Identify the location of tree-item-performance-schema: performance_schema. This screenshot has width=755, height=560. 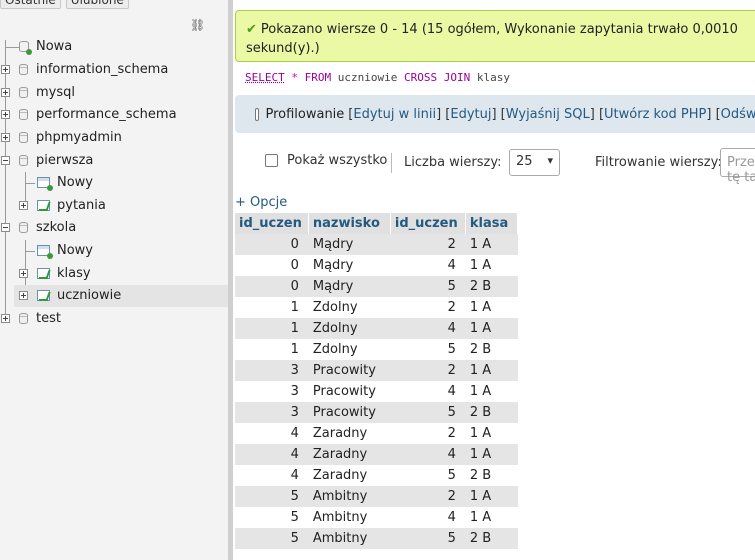
(114, 115).